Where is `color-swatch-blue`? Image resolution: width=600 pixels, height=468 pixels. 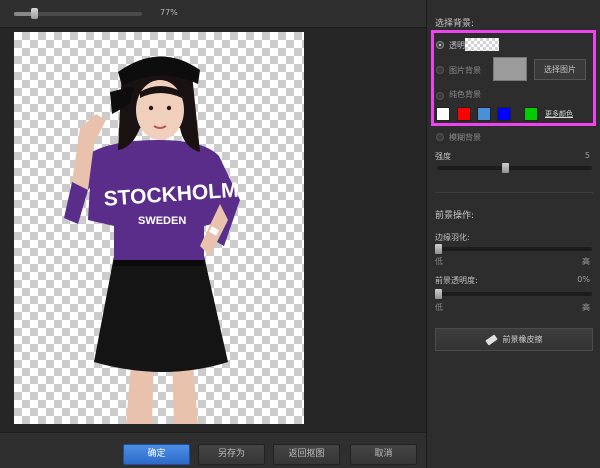
color-swatch-blue is located at coordinates (504, 114).